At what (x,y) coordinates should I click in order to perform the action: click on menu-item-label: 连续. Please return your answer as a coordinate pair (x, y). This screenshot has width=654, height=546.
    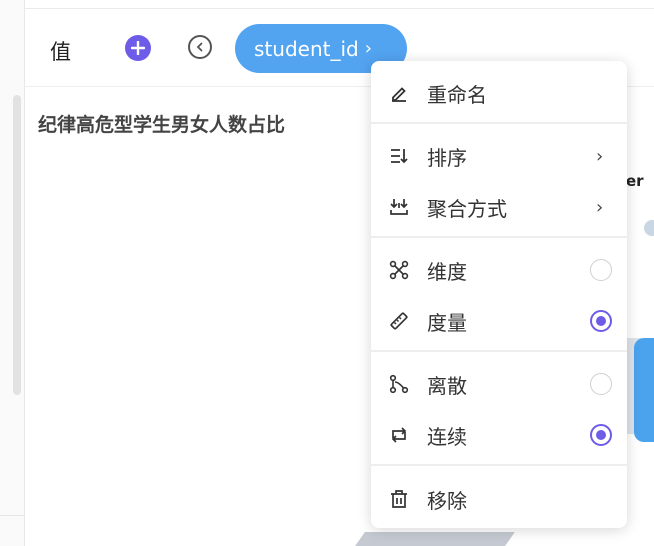
    Looking at the image, I should click on (447, 436).